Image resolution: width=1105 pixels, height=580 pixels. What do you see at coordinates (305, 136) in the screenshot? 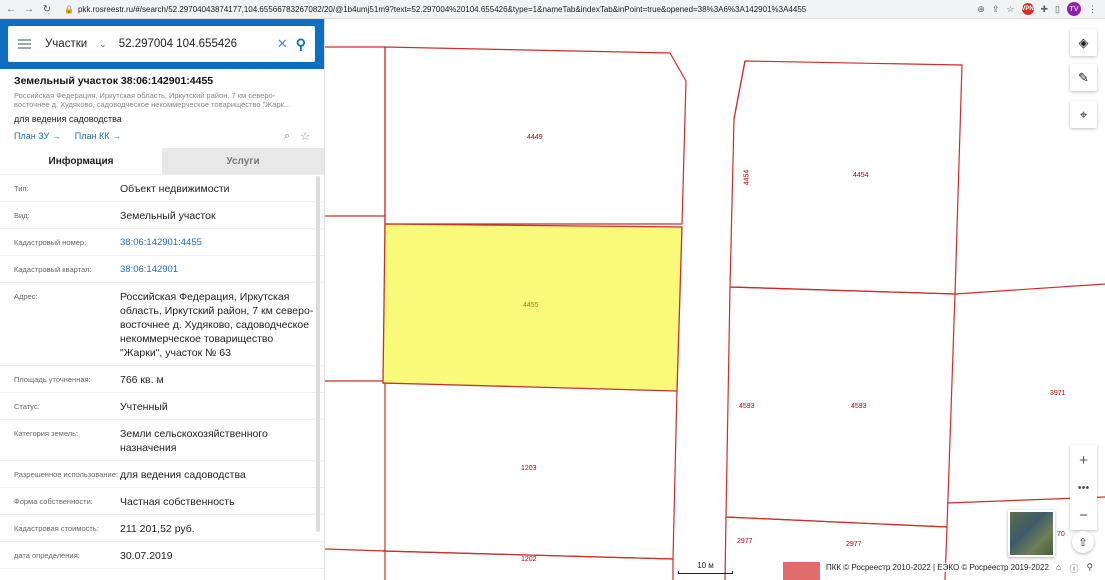
I see `favorite-star-icon: ☆` at bounding box center [305, 136].